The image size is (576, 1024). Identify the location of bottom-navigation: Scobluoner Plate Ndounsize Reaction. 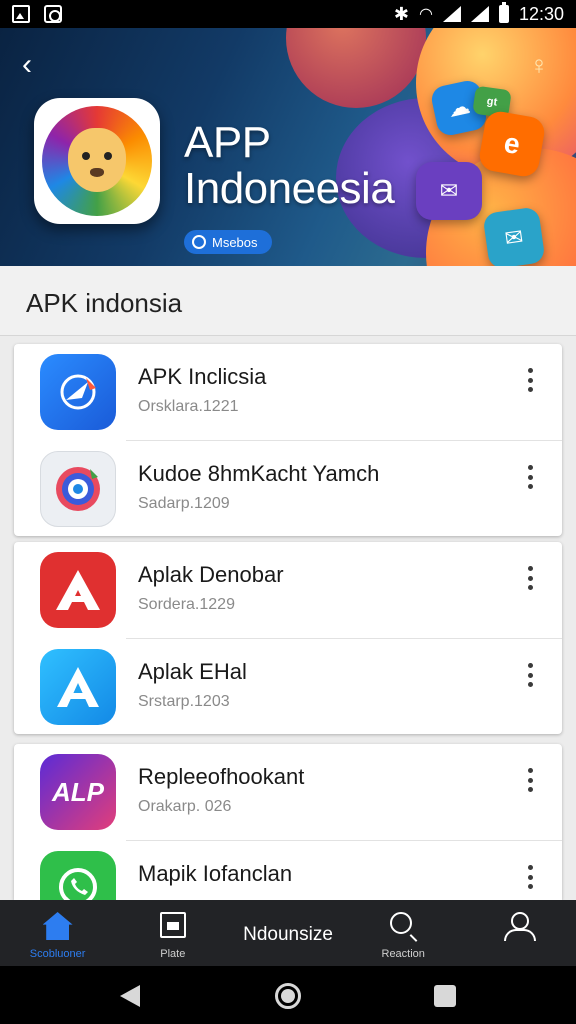
(288, 933).